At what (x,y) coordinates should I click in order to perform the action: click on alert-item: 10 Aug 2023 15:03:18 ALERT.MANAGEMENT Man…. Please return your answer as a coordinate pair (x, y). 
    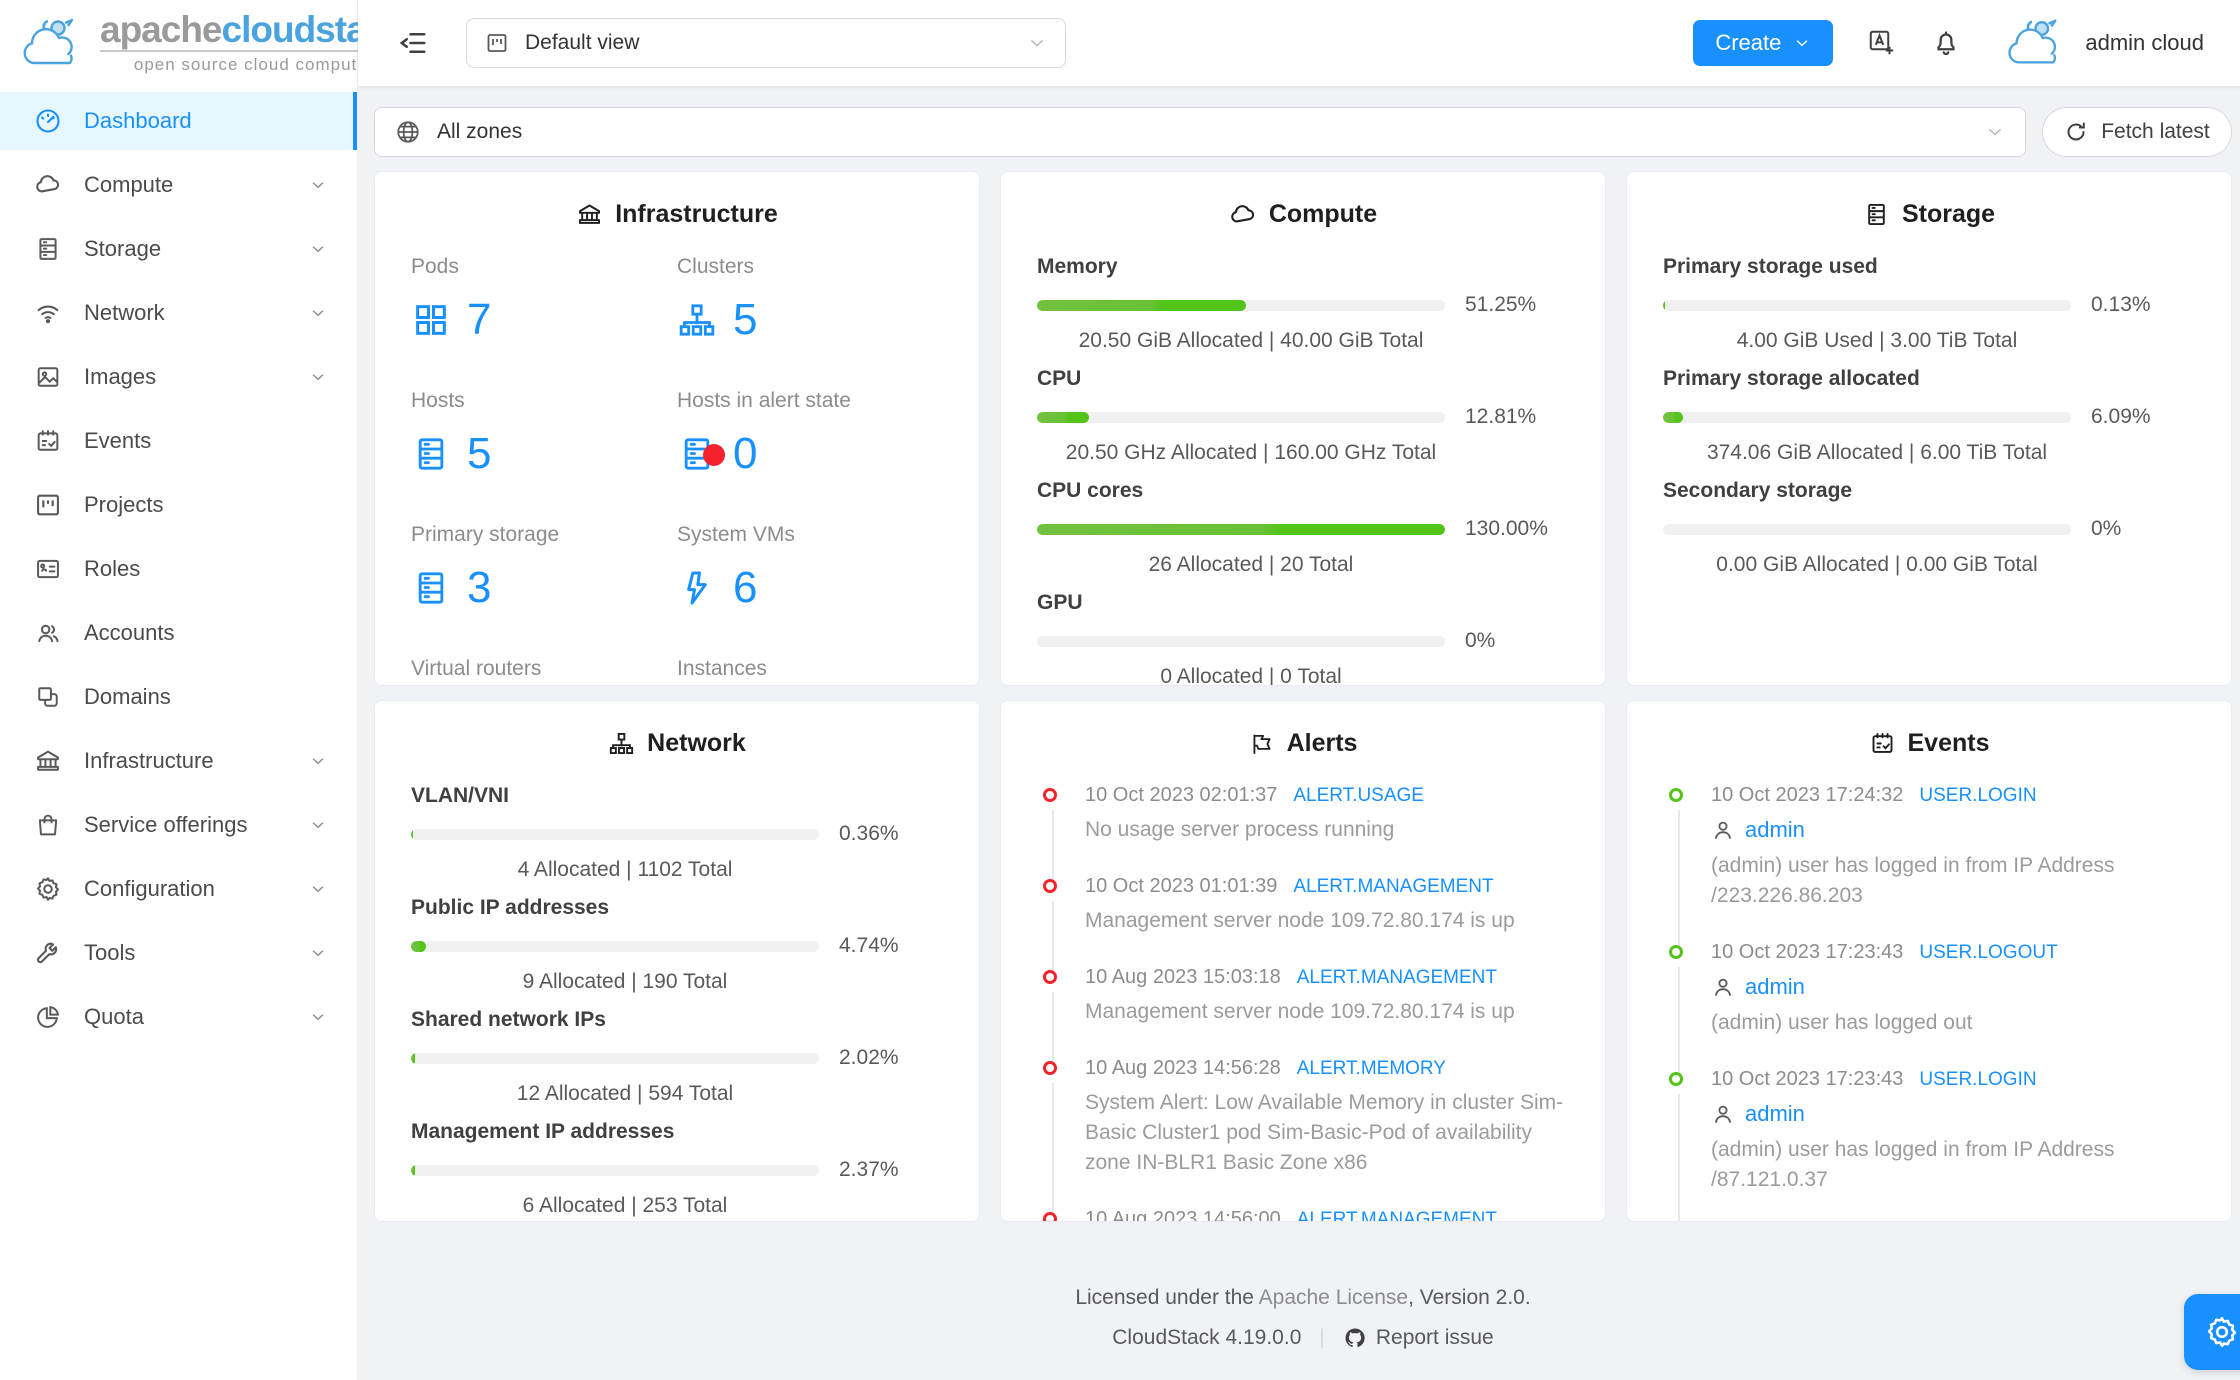
    Looking at the image, I should click on (1306, 1014).